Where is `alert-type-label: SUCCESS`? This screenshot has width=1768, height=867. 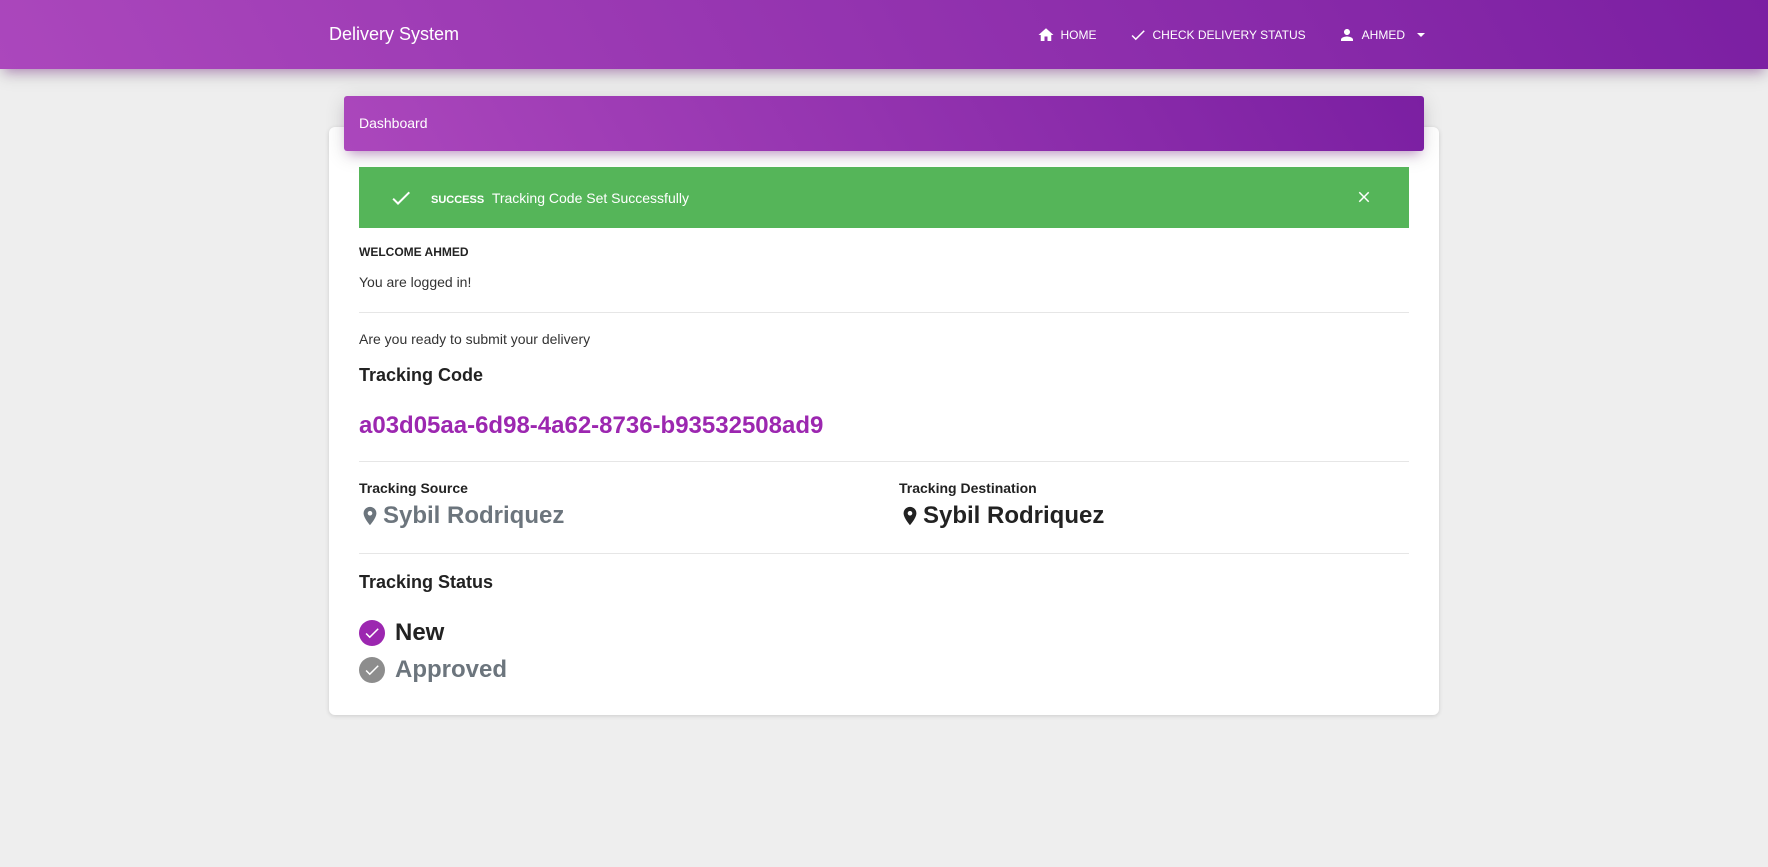 alert-type-label: SUCCESS is located at coordinates (458, 199).